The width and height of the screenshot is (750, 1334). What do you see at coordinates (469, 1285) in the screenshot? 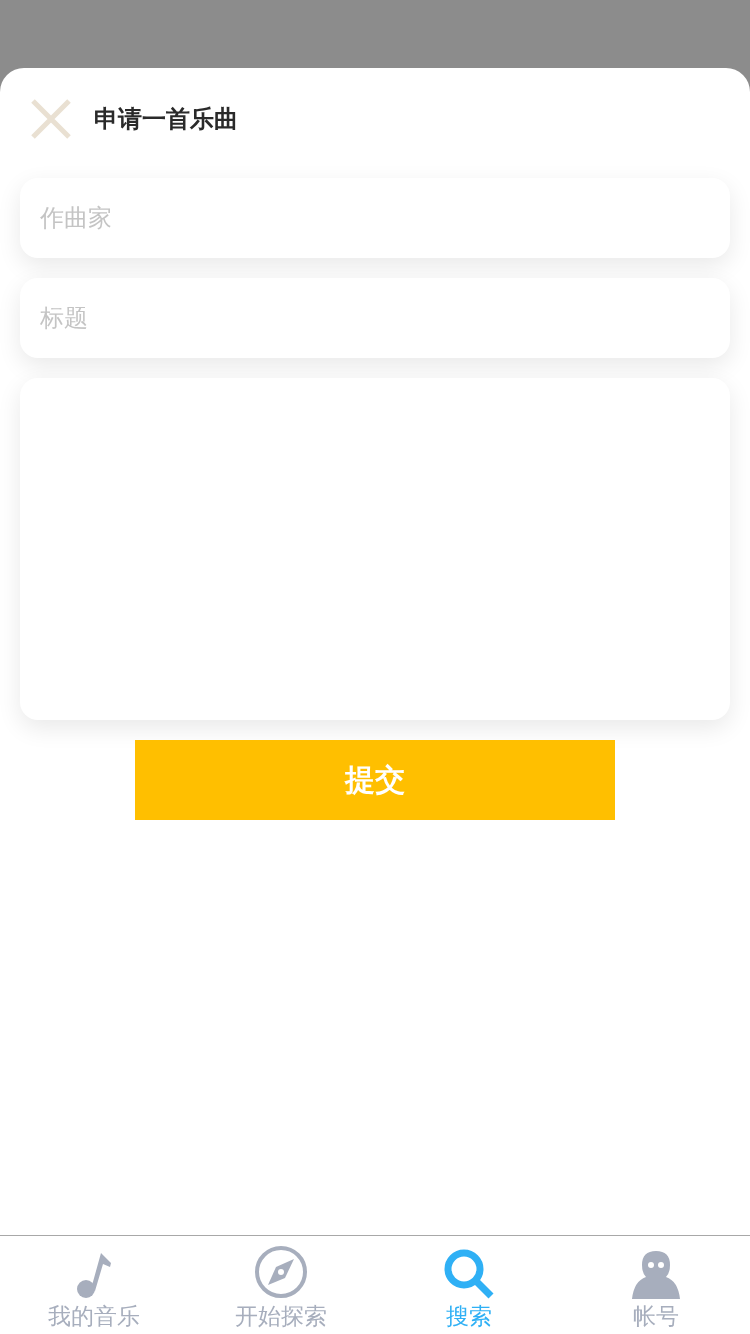
I see `tab: 搜索` at bounding box center [469, 1285].